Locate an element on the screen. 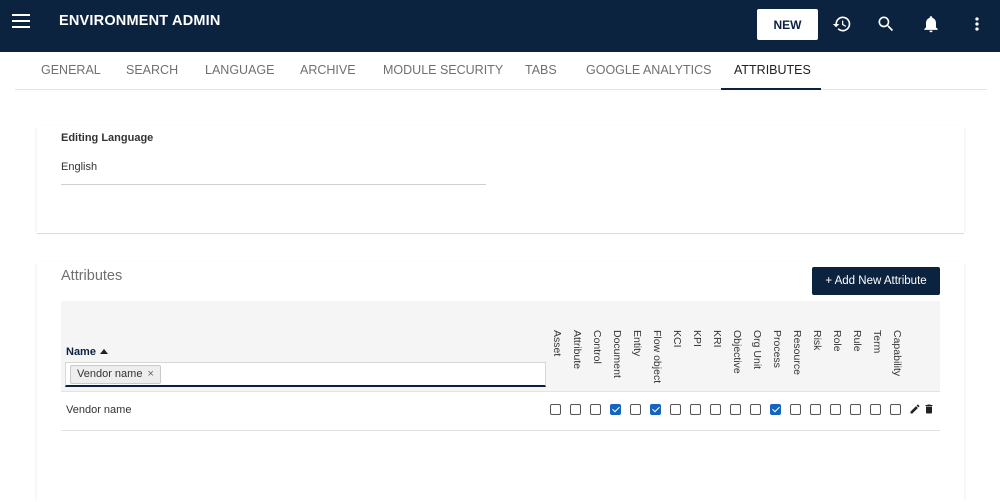  name-filter-input: Vendor name × is located at coordinates (305, 374).